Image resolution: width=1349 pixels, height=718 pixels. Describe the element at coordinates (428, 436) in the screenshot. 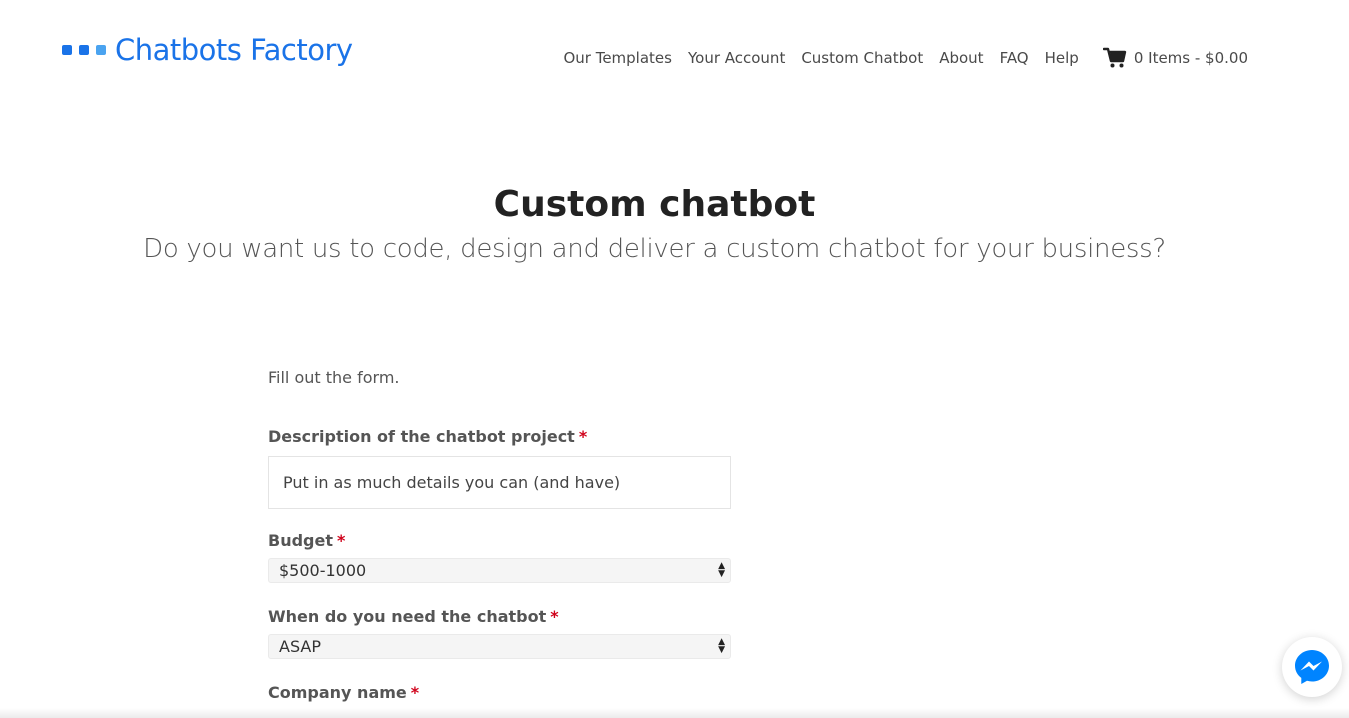

I see `description-label: Description of the chatbot project *` at that location.